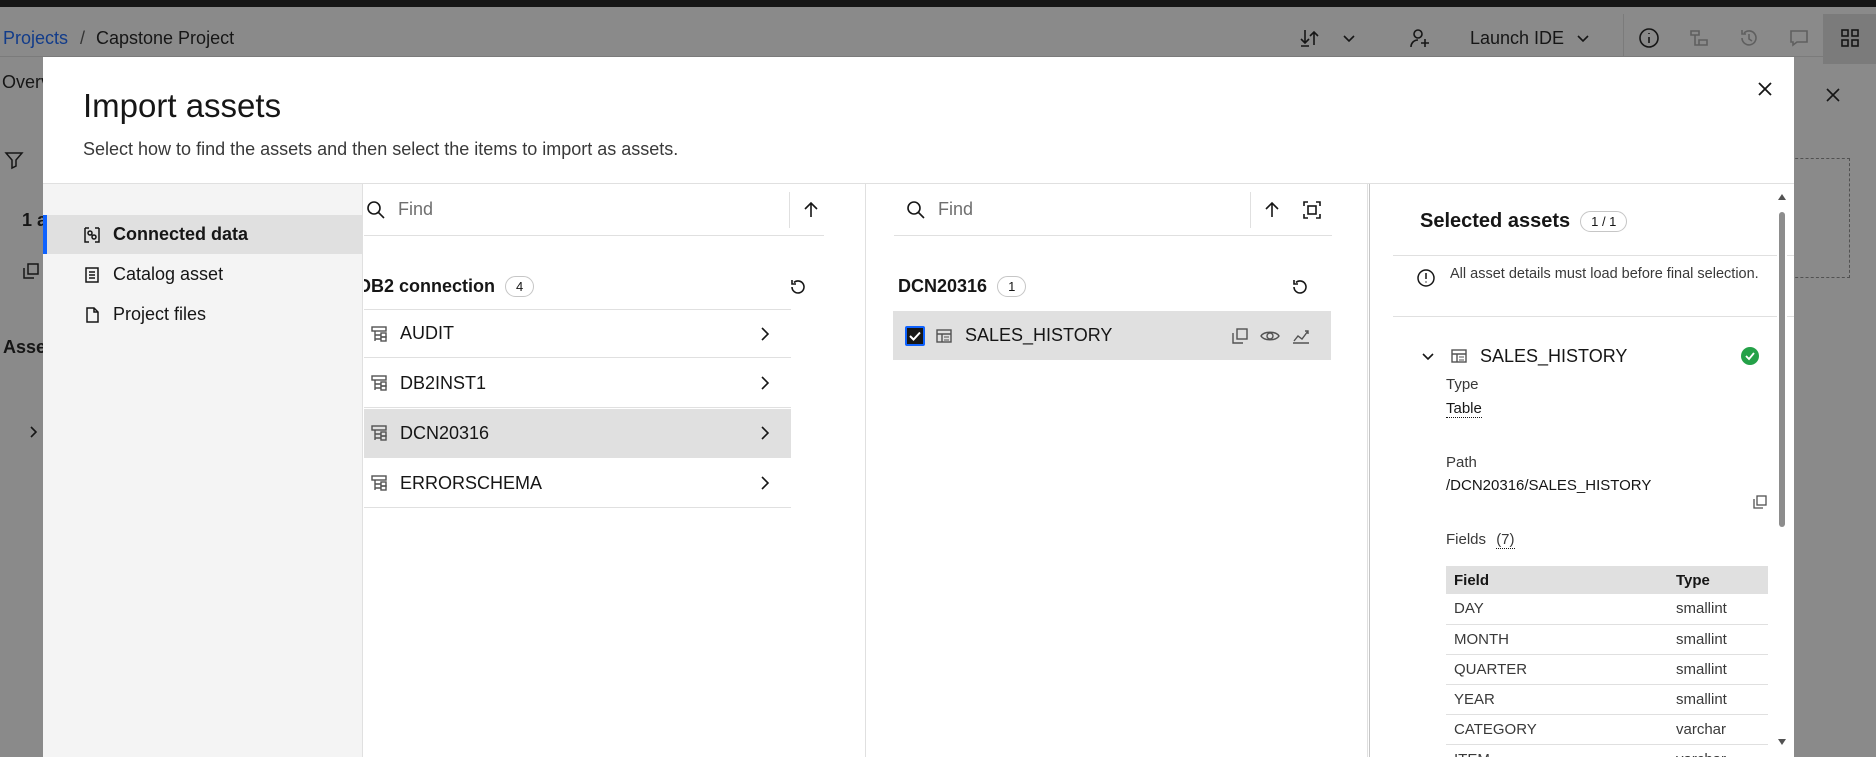 The width and height of the screenshot is (1876, 757). I want to click on table-row: CATEGORY varchar, so click(1607, 729).